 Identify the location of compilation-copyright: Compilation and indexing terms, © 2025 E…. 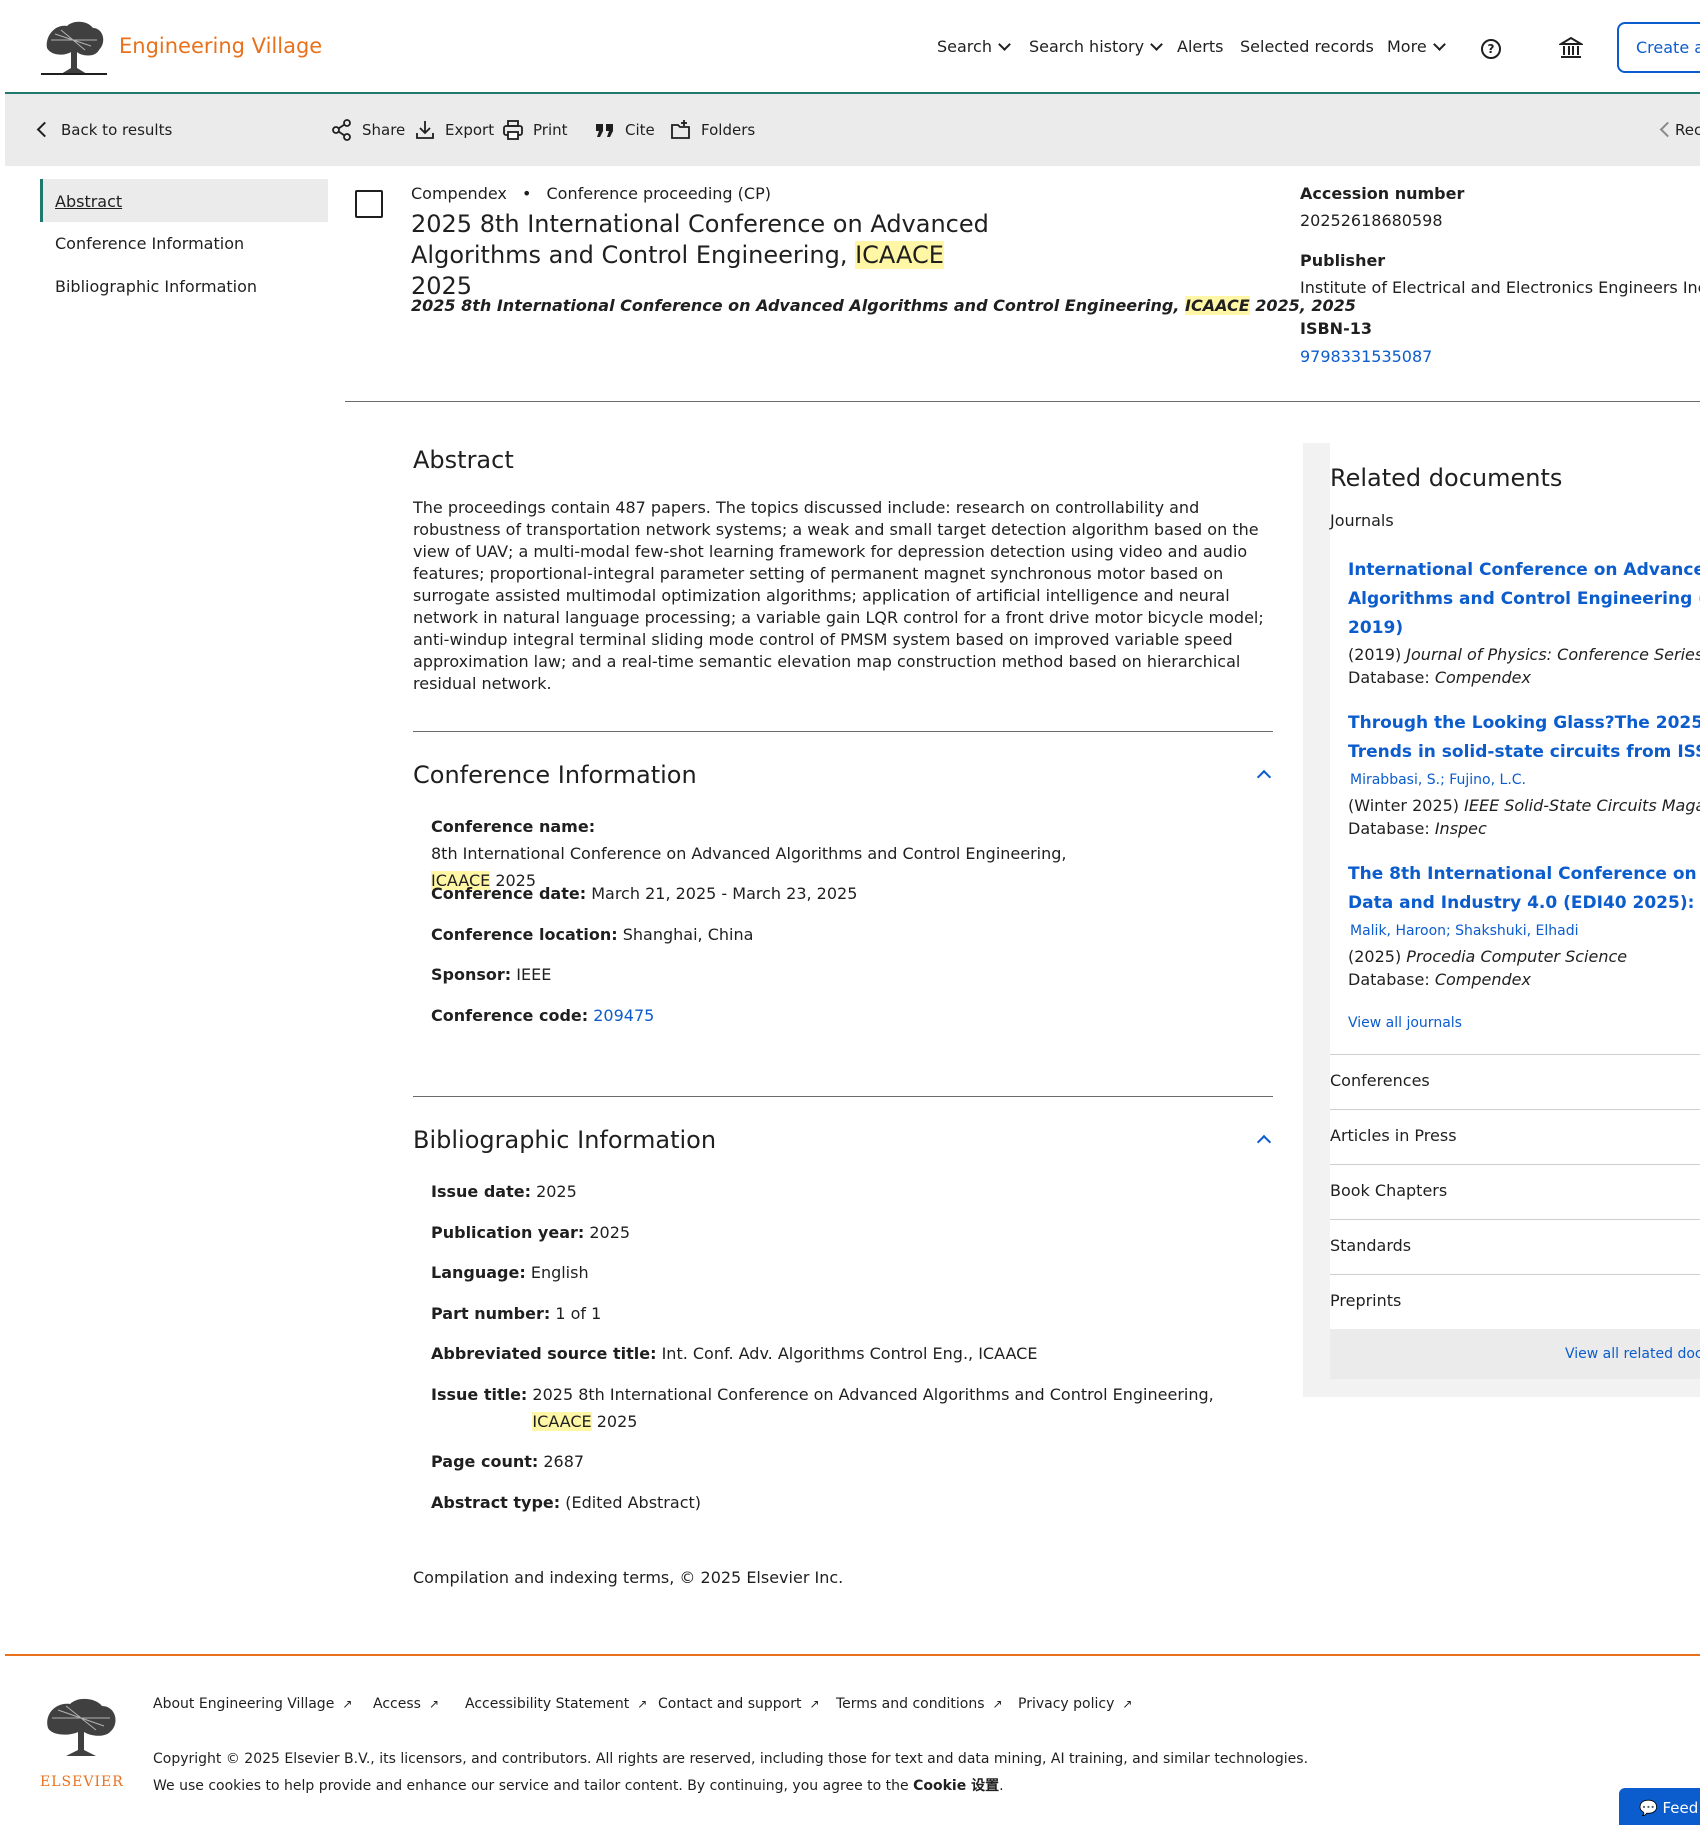
(628, 1577).